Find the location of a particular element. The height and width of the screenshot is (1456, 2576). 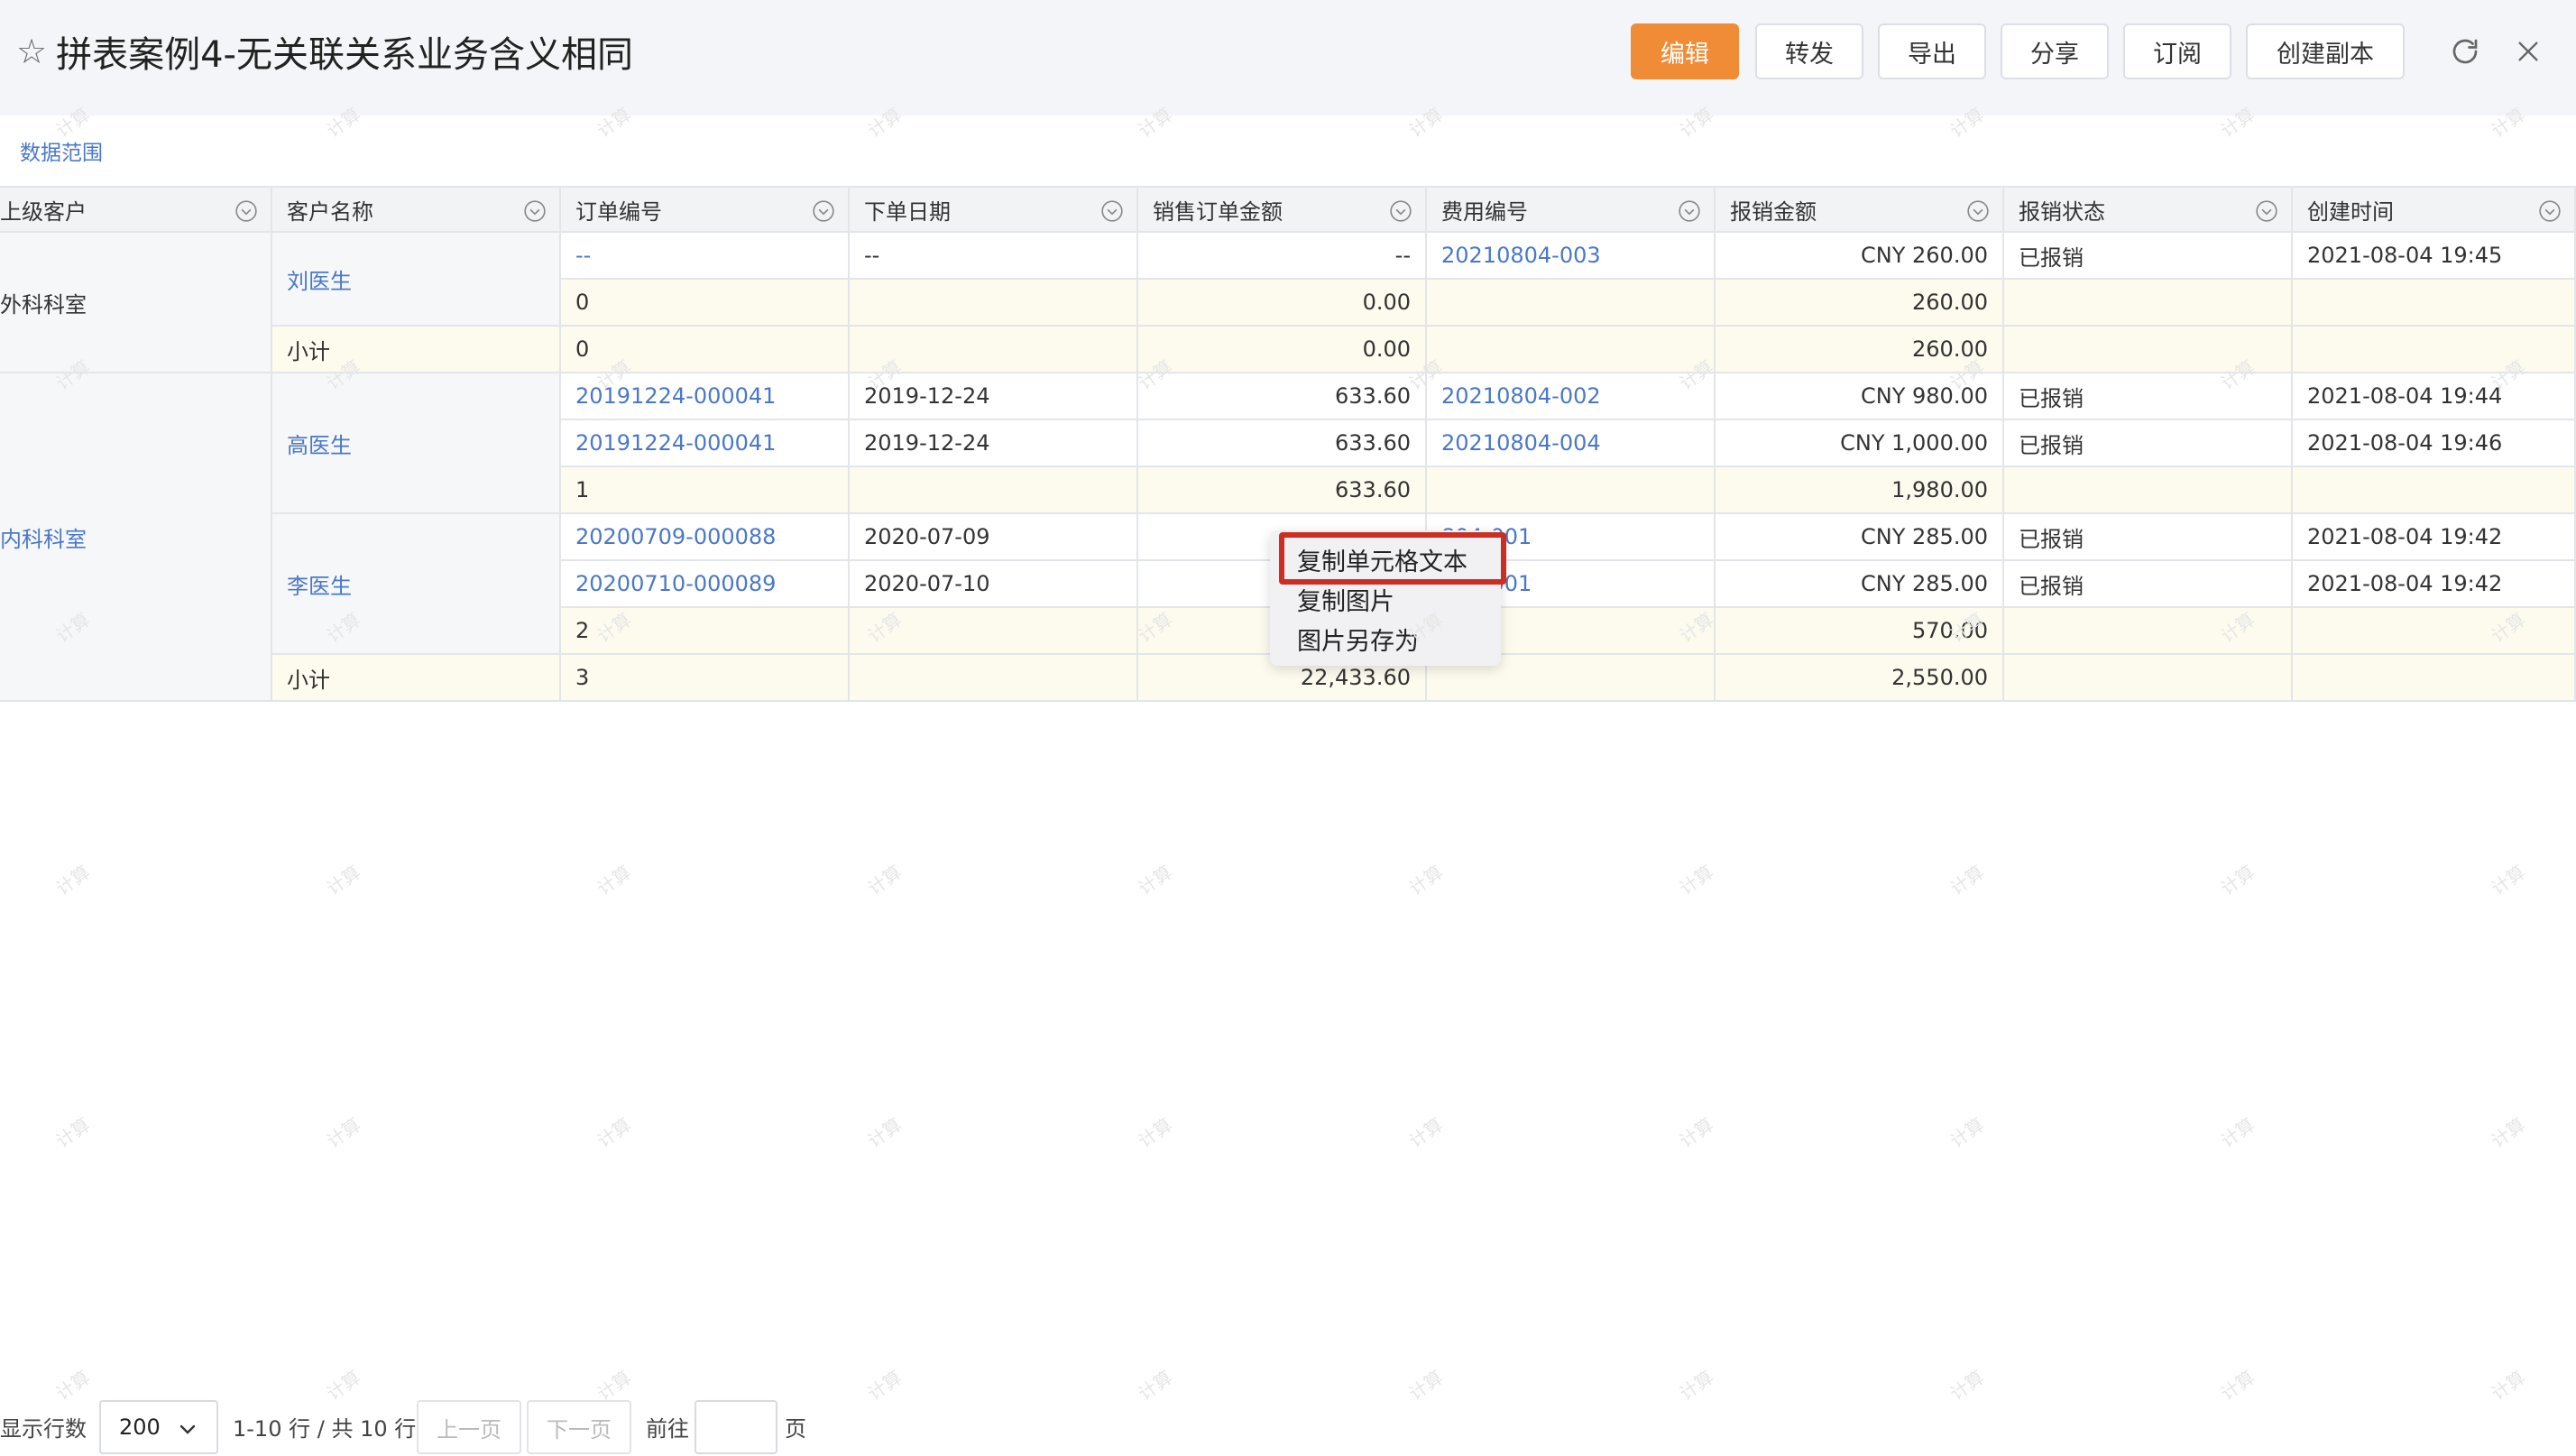

table-cell: 20210804-004 is located at coordinates (1572, 443).